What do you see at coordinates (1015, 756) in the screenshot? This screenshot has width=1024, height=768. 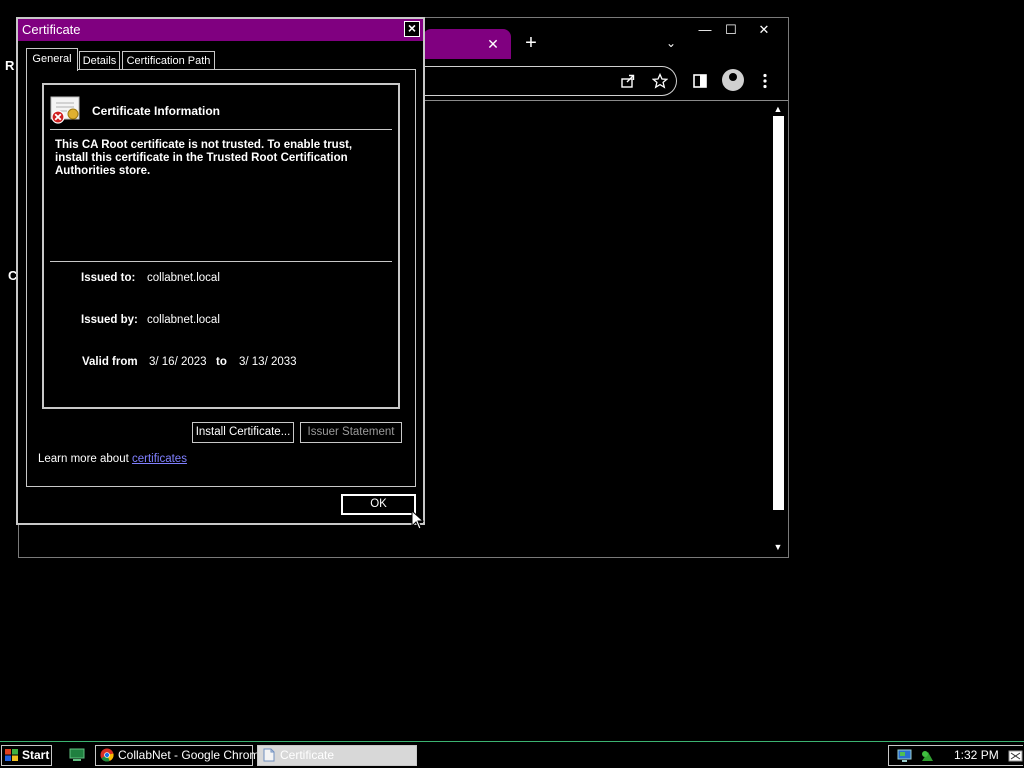 I see `notification-icon` at bounding box center [1015, 756].